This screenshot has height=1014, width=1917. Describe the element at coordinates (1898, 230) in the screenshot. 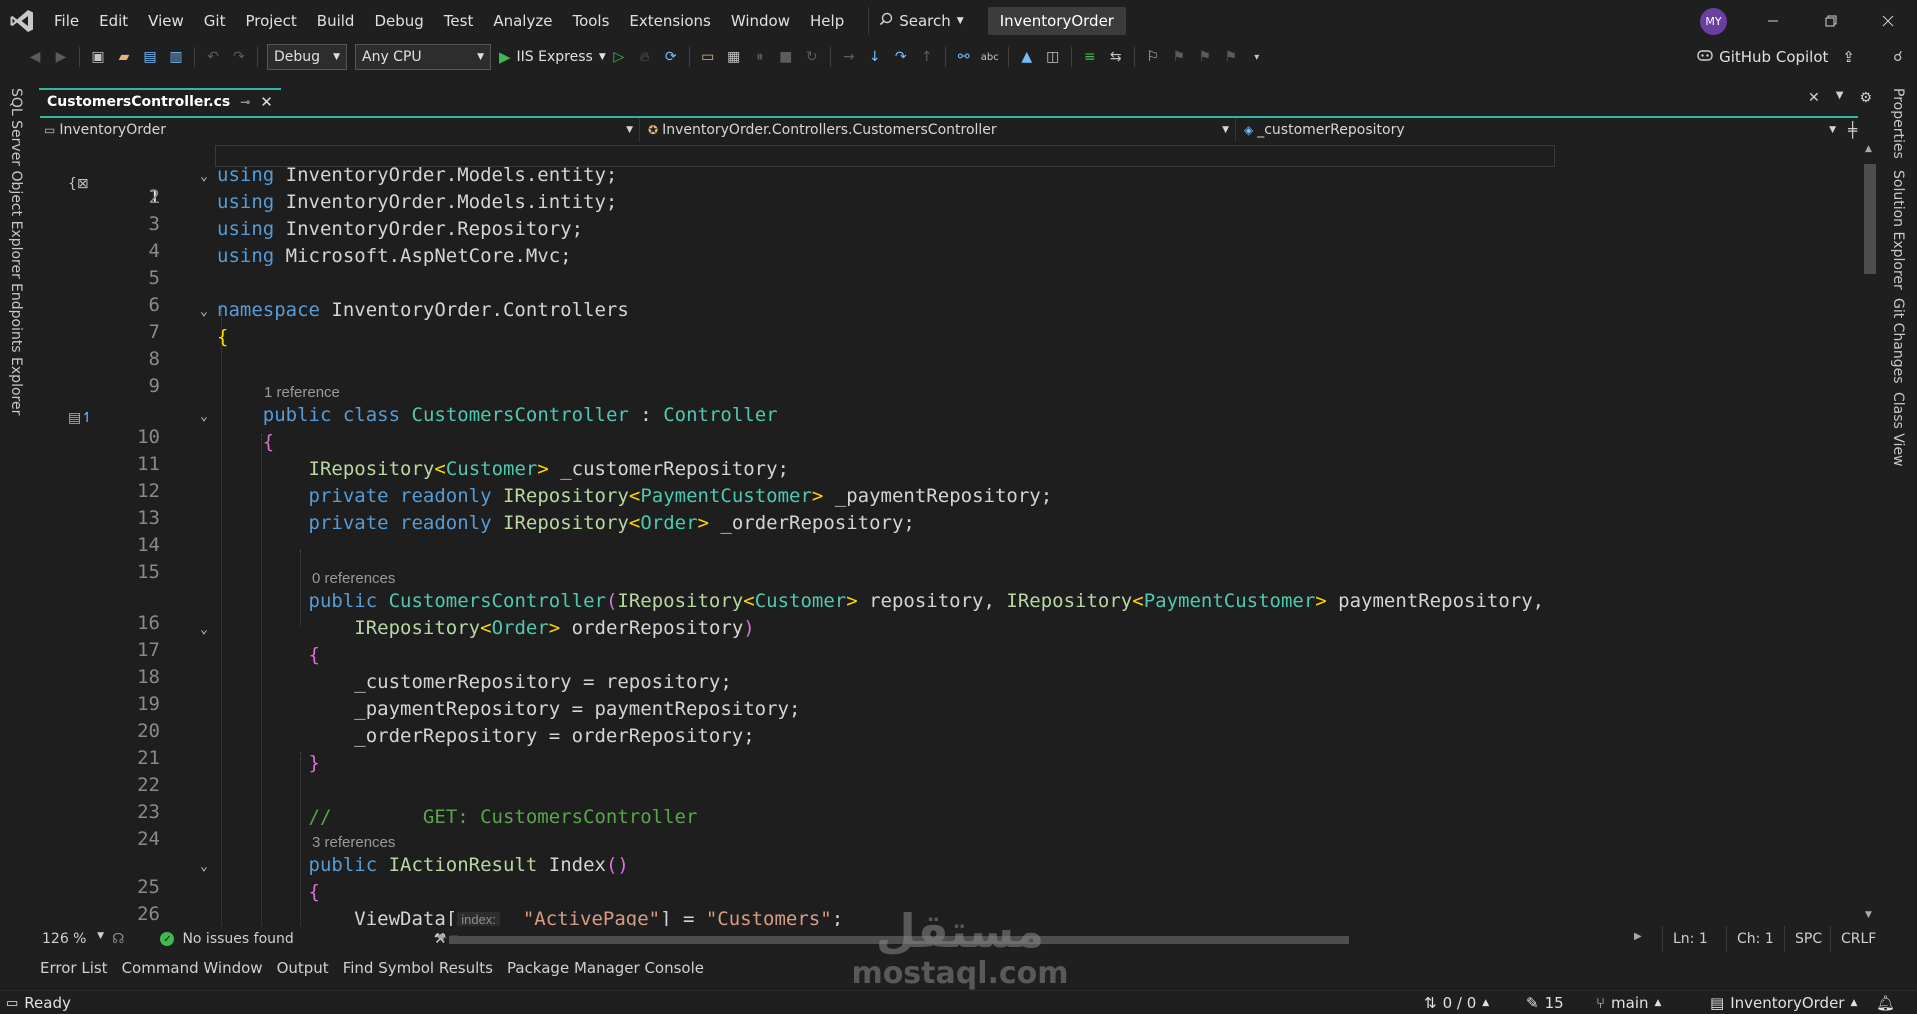

I see `solution-explorer-tab: Solution Explorer` at that location.